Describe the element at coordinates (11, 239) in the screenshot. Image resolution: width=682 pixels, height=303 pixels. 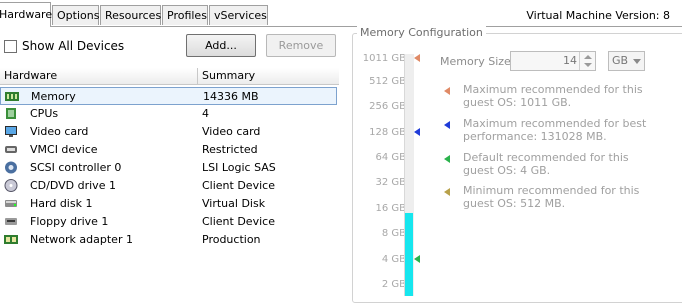
I see `network-adapter-icon` at that location.